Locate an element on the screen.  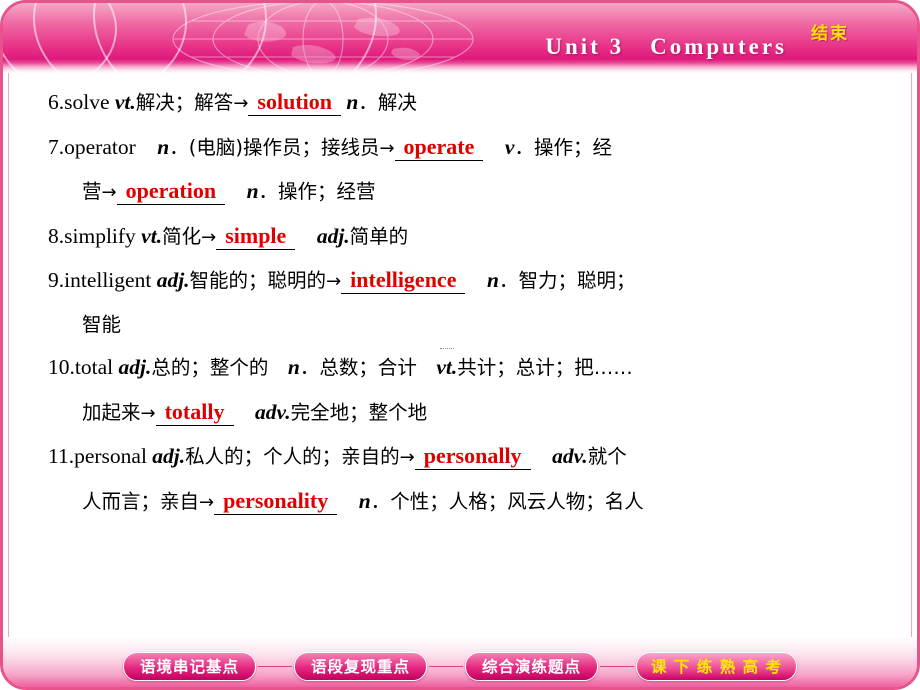
answer-blank: operation is located at coordinates (171, 192).